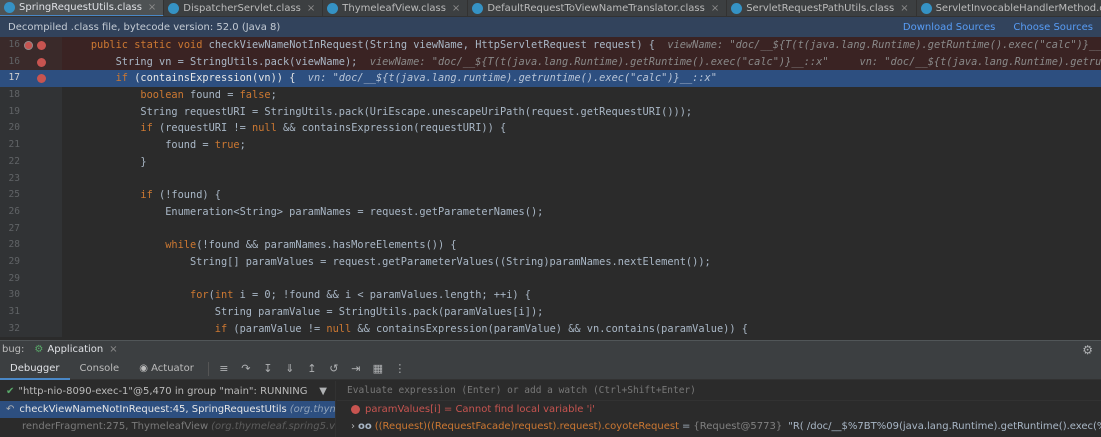 This screenshot has height=437, width=1101. I want to click on gutter: 32, so click(31, 328).